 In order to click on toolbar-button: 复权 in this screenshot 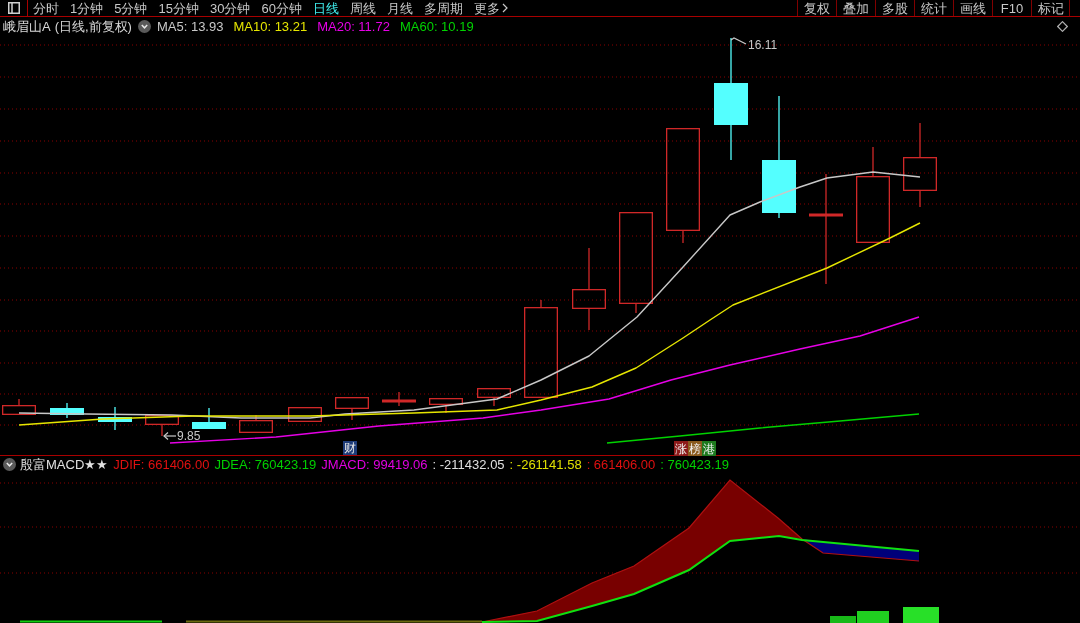, I will do `click(816, 8)`.